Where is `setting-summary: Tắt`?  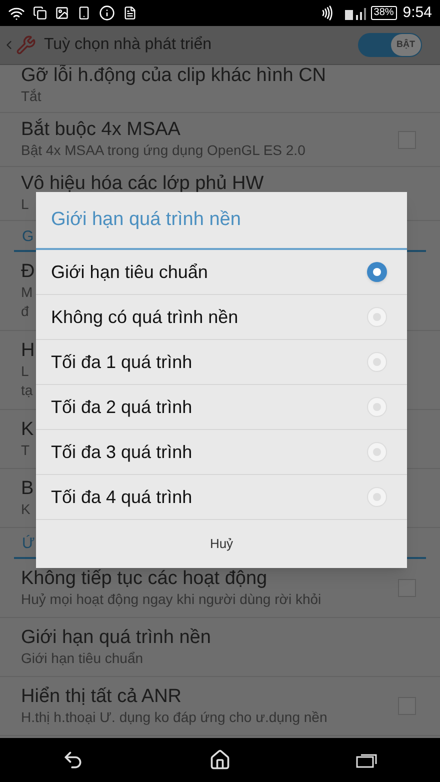 setting-summary: Tắt is located at coordinates (31, 96).